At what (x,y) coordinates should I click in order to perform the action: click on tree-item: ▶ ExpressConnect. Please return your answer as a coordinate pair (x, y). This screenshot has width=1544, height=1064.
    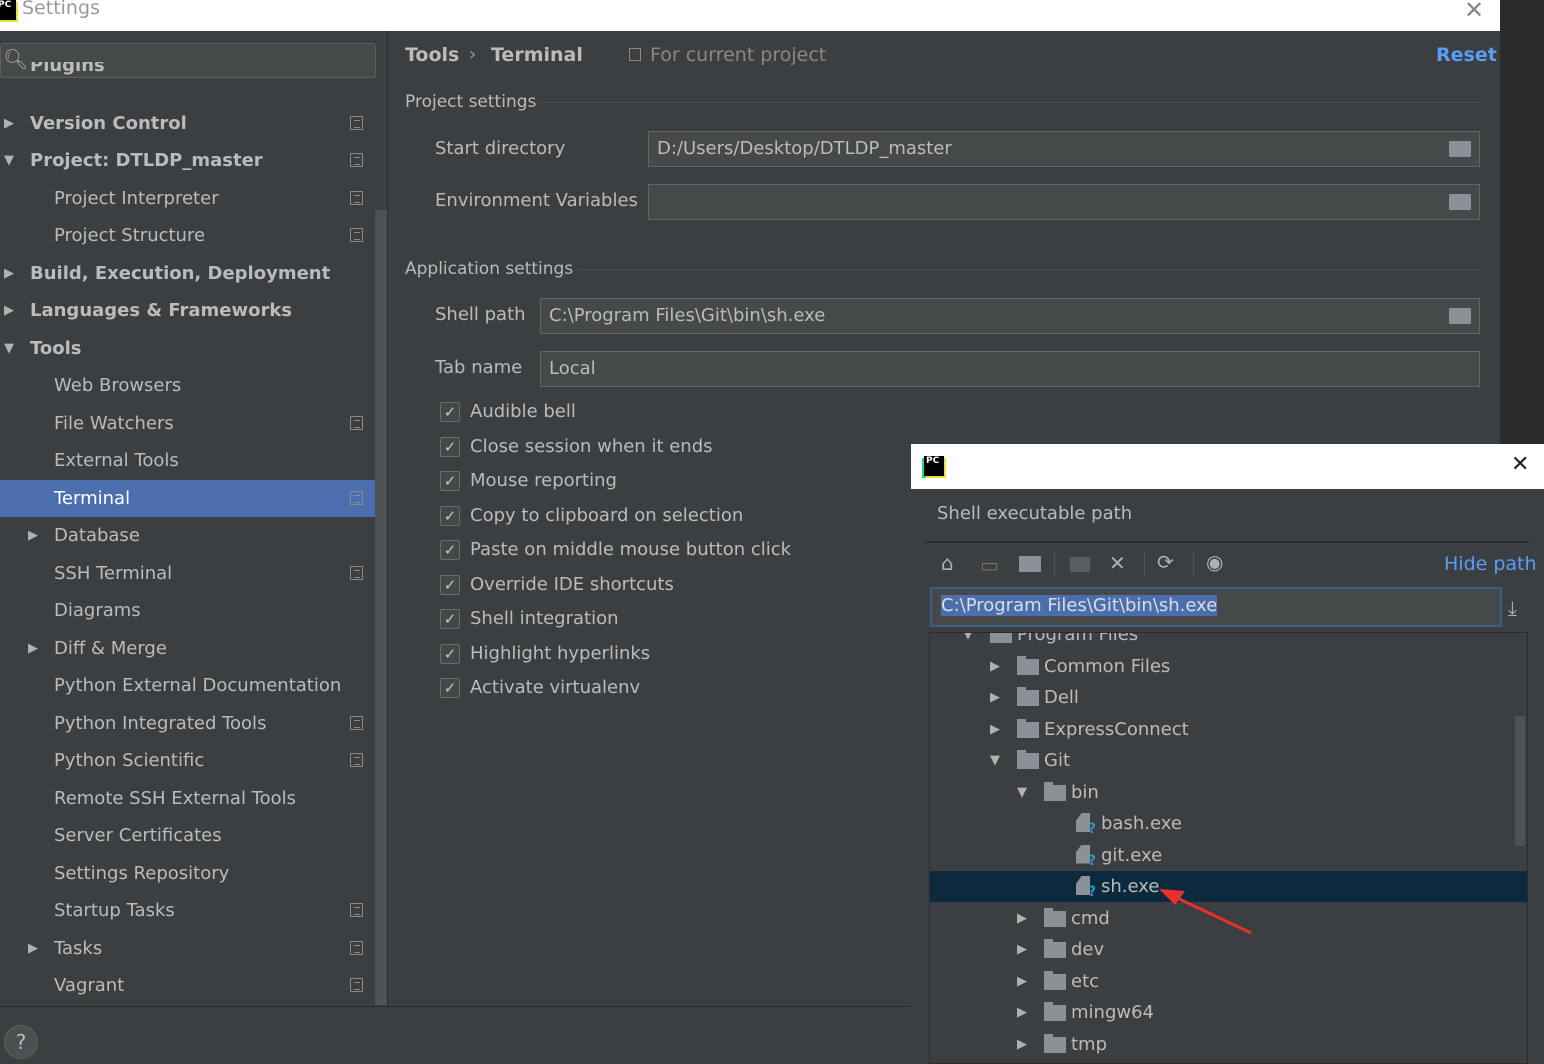
    Looking at the image, I should click on (1228, 729).